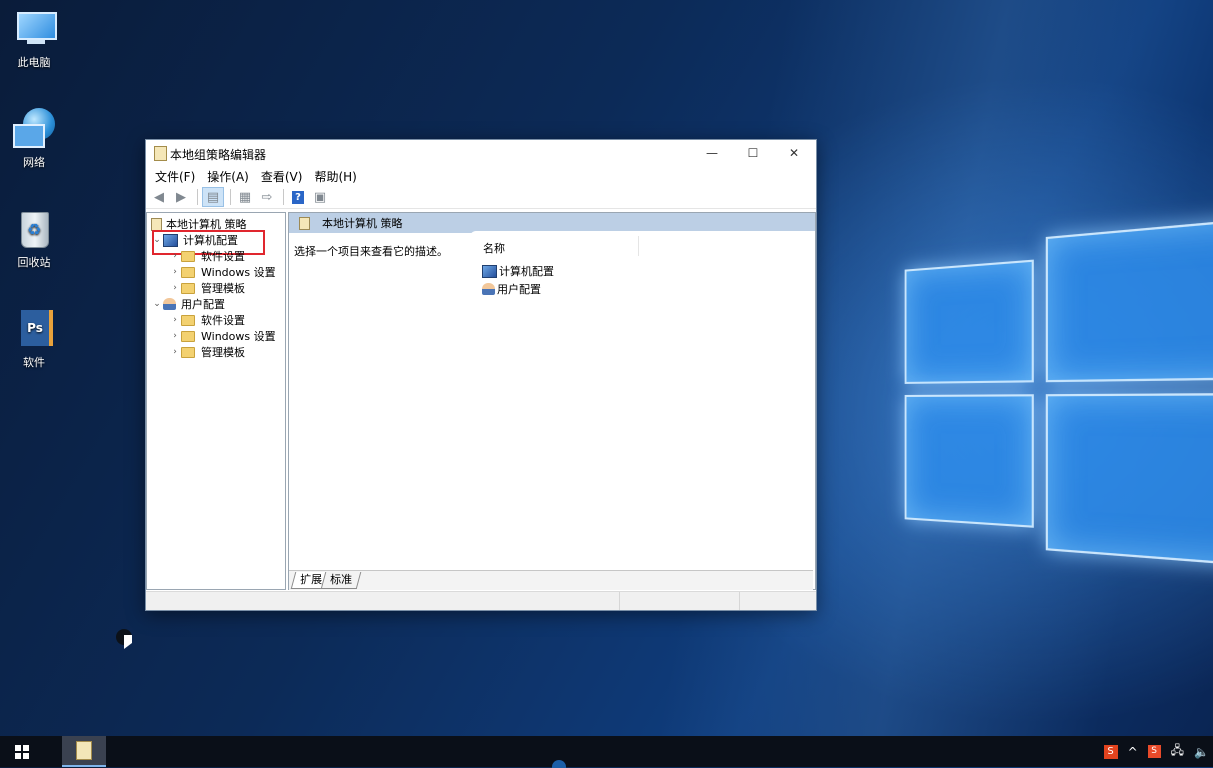 Image resolution: width=1213 pixels, height=768 pixels. I want to click on tree-node-admin-templates: › 管理模板, so click(207, 288).